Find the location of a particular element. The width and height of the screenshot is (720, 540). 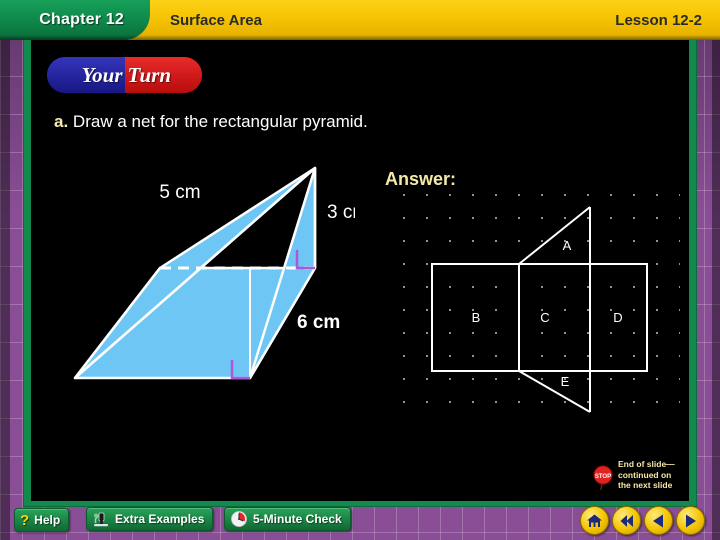

question-text: Draw a net for the rectangular pyramid. is located at coordinates (220, 121).